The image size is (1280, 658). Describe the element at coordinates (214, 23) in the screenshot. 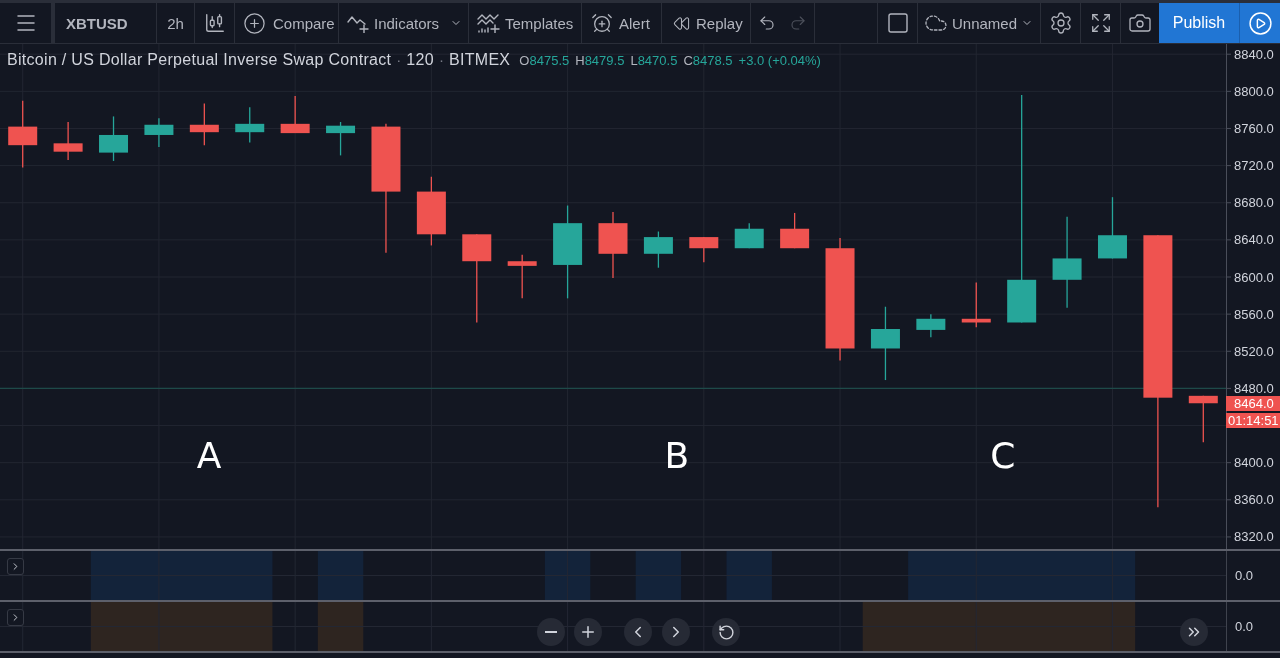

I see `candlestick-icon` at that location.